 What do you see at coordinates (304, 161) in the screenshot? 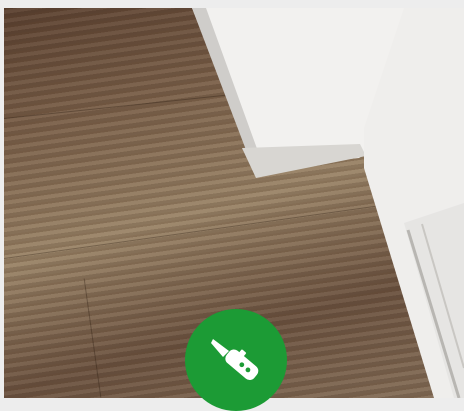
I see `baseboard` at bounding box center [304, 161].